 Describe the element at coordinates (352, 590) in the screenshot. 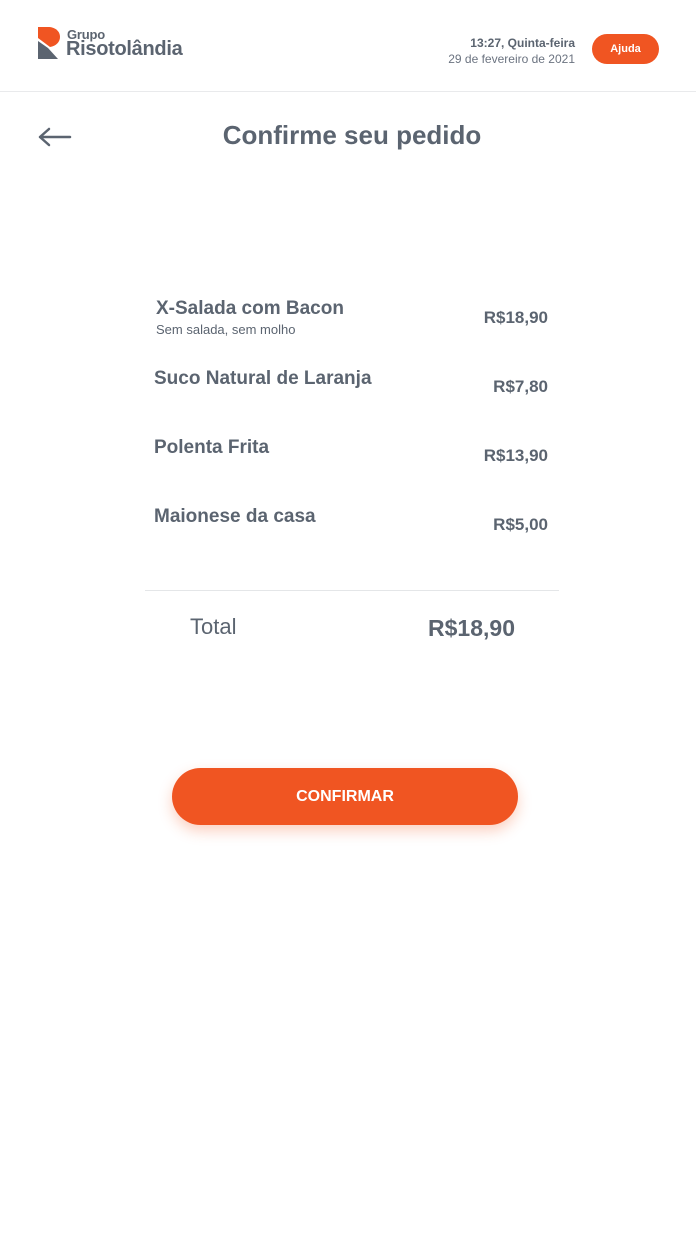

I see `divider` at that location.